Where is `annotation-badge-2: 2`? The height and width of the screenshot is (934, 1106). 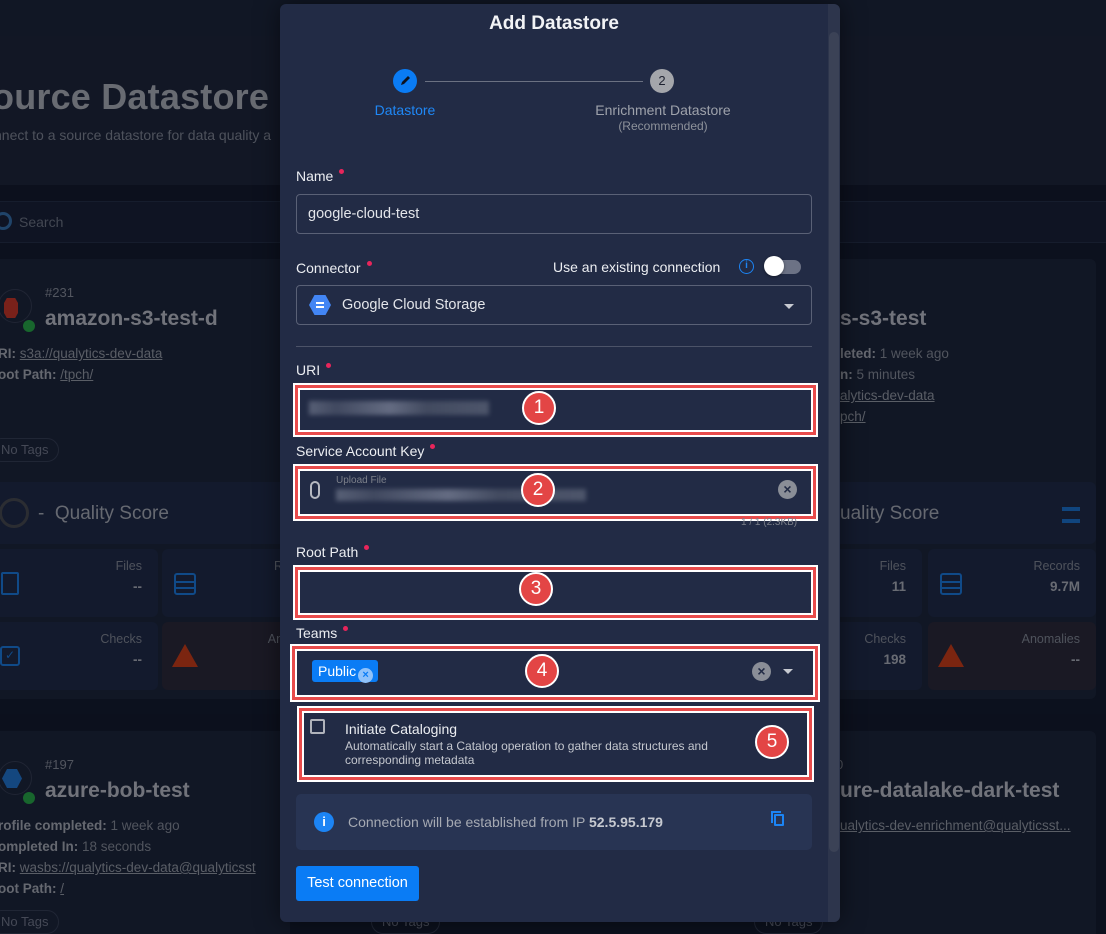 annotation-badge-2: 2 is located at coordinates (538, 490).